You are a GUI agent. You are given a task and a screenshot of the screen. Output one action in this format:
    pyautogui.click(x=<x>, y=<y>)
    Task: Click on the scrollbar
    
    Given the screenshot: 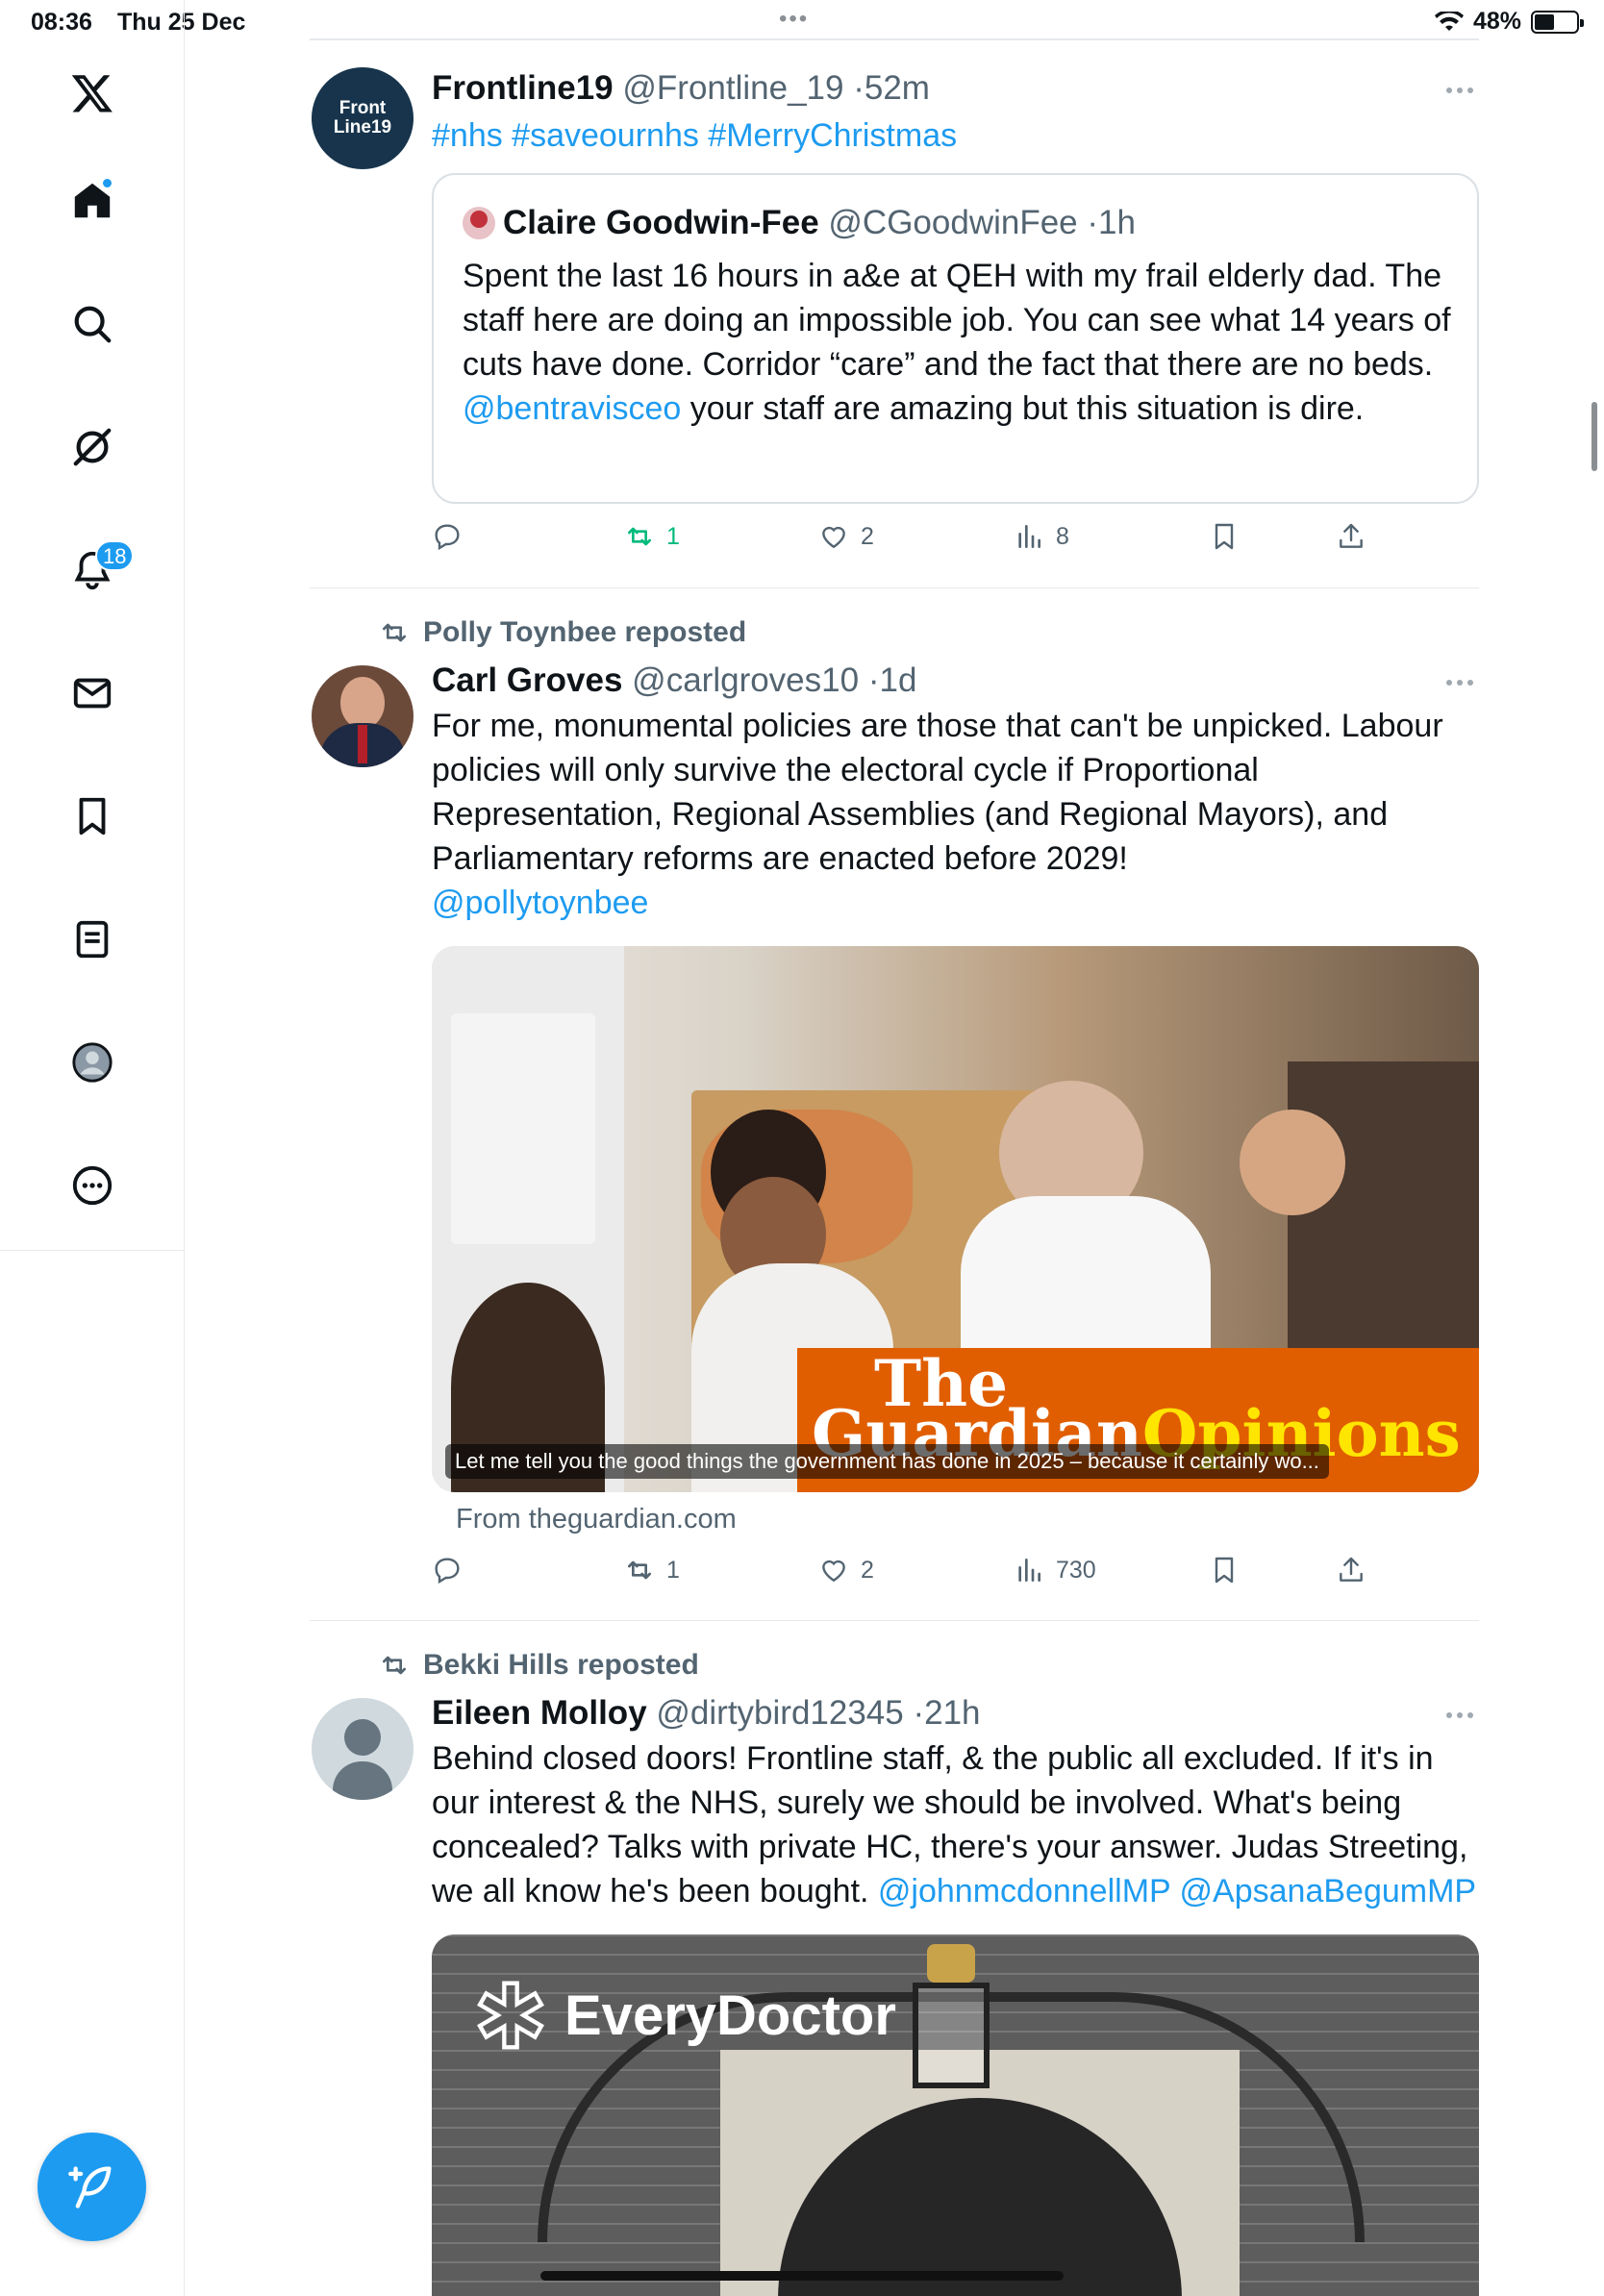 What is the action you would take?
    pyautogui.click(x=1594, y=436)
    